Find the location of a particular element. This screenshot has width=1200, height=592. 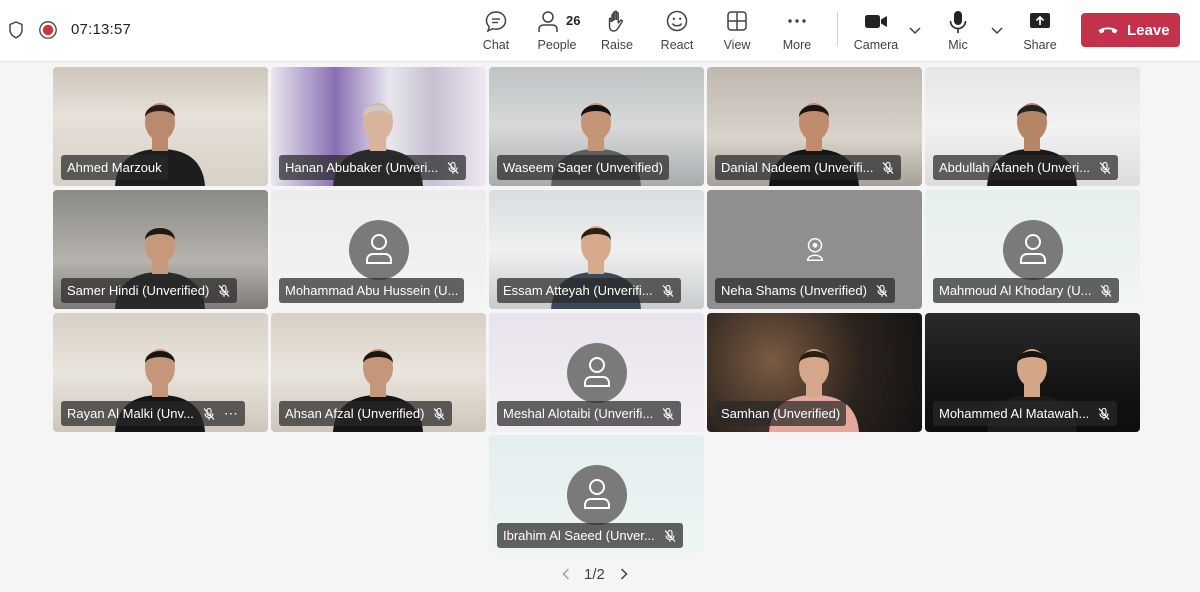

mic-label: Mic is located at coordinates (958, 45).